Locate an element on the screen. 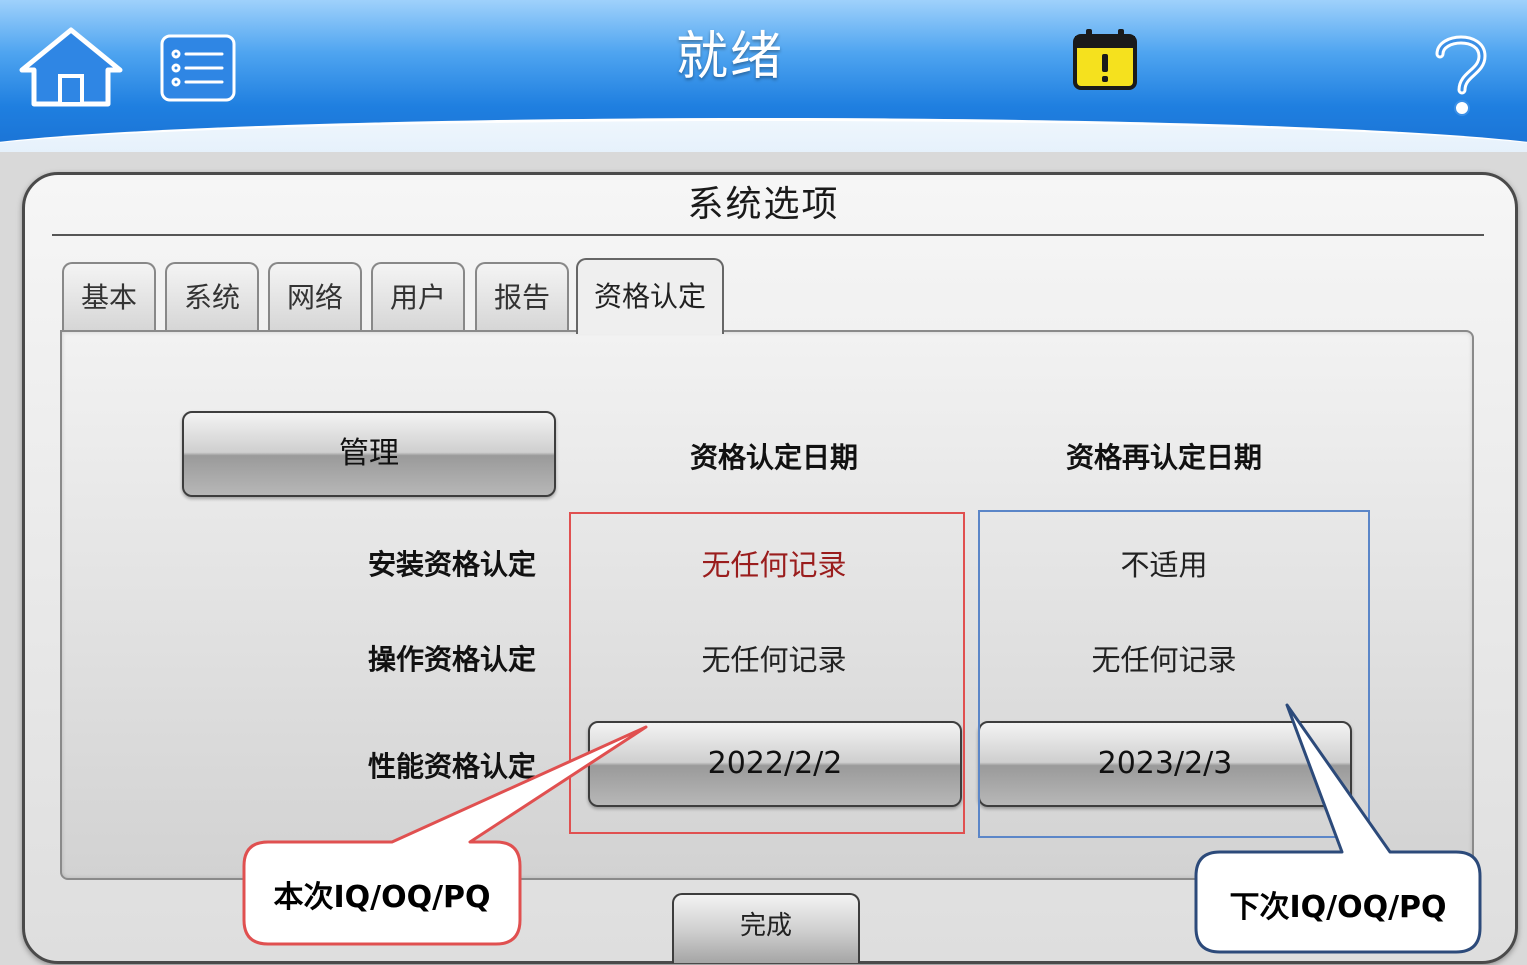 The width and height of the screenshot is (1527, 965). tab-qualification: 资格认定 is located at coordinates (650, 296).